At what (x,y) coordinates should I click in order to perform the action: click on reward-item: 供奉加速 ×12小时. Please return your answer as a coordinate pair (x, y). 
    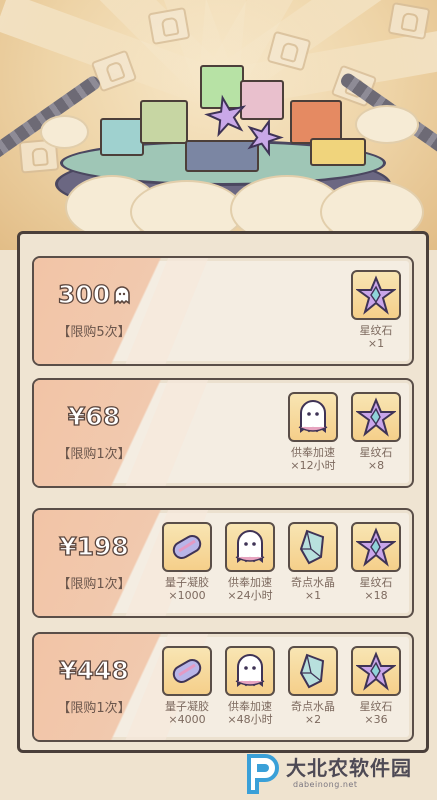
    Looking at the image, I should click on (313, 432).